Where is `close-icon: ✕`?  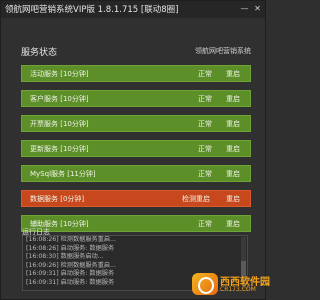
close-icon: ✕ is located at coordinates (257, 8).